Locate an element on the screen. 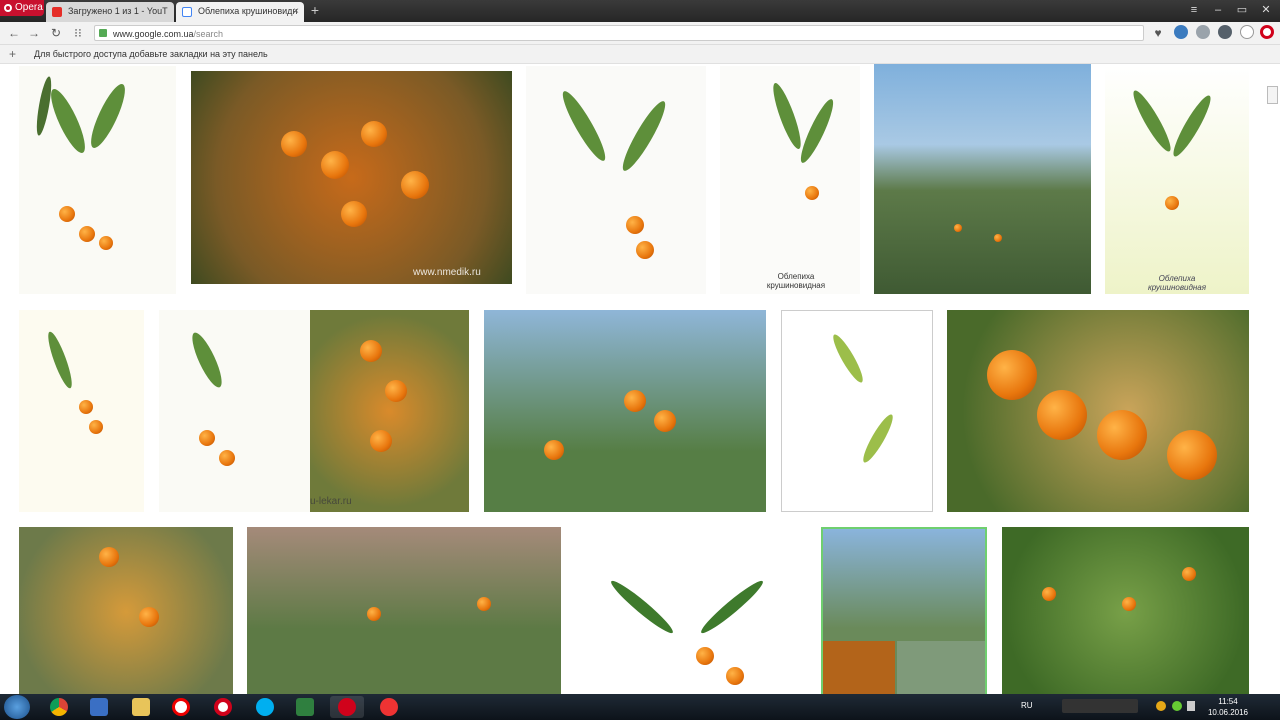 Image resolution: width=1280 pixels, height=720 pixels. taskbar-yandex is located at coordinates (181, 707).